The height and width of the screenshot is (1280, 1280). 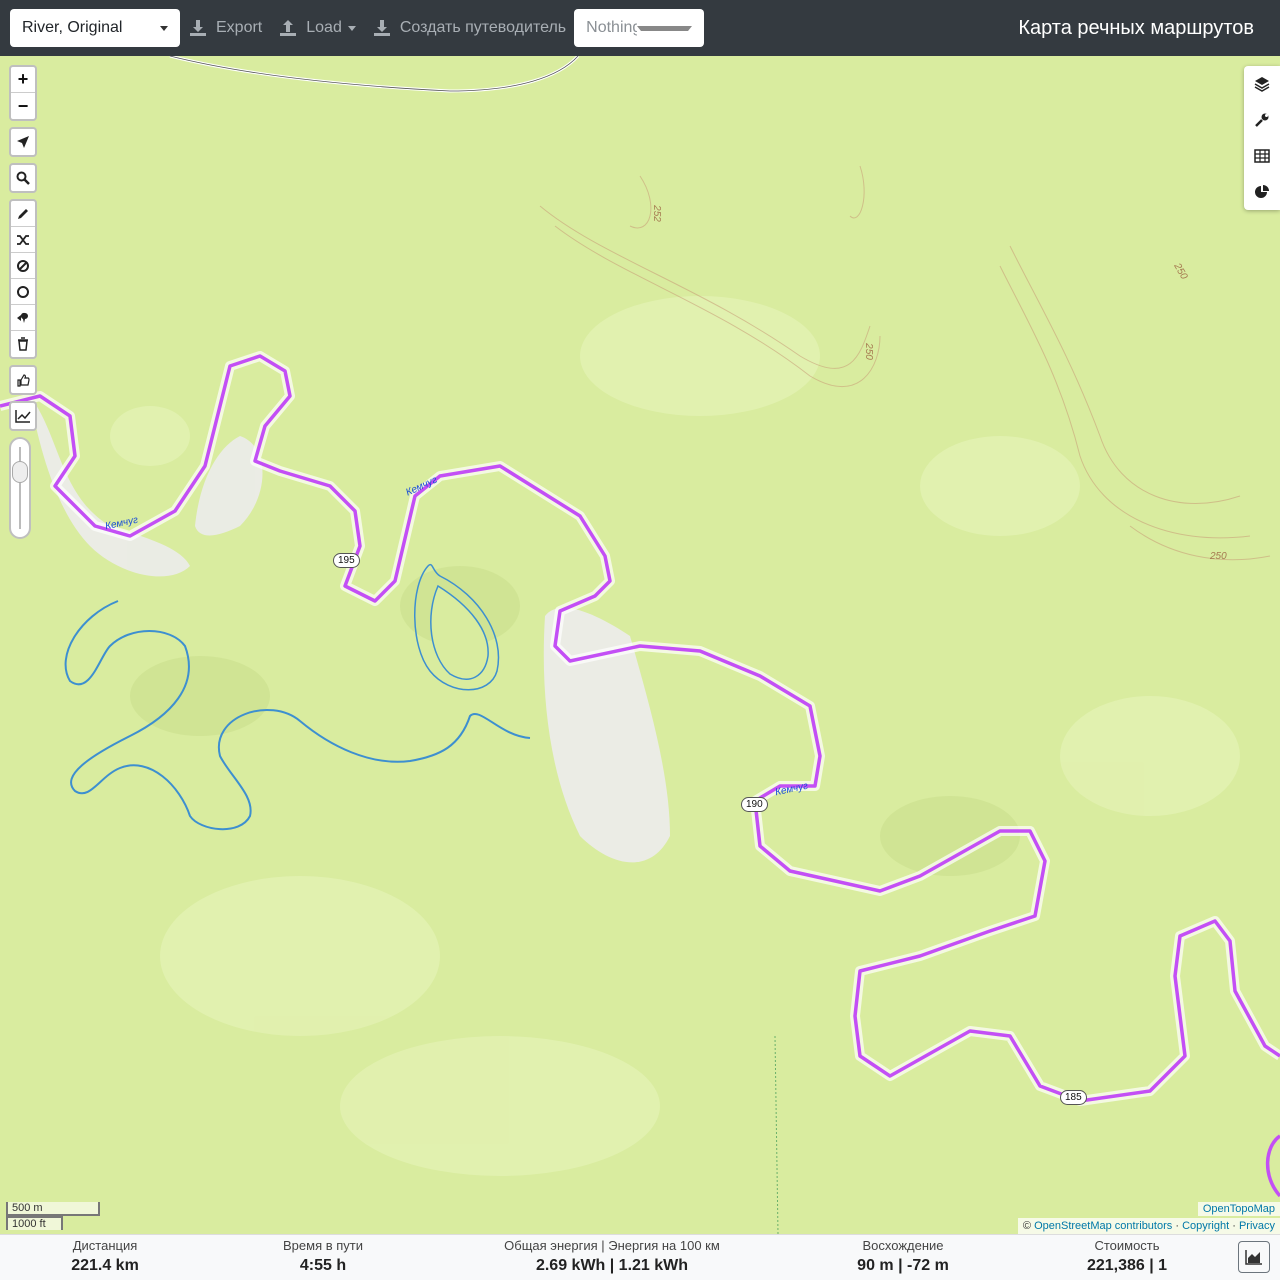 I want to click on pencil-icon, so click(x=23, y=213).